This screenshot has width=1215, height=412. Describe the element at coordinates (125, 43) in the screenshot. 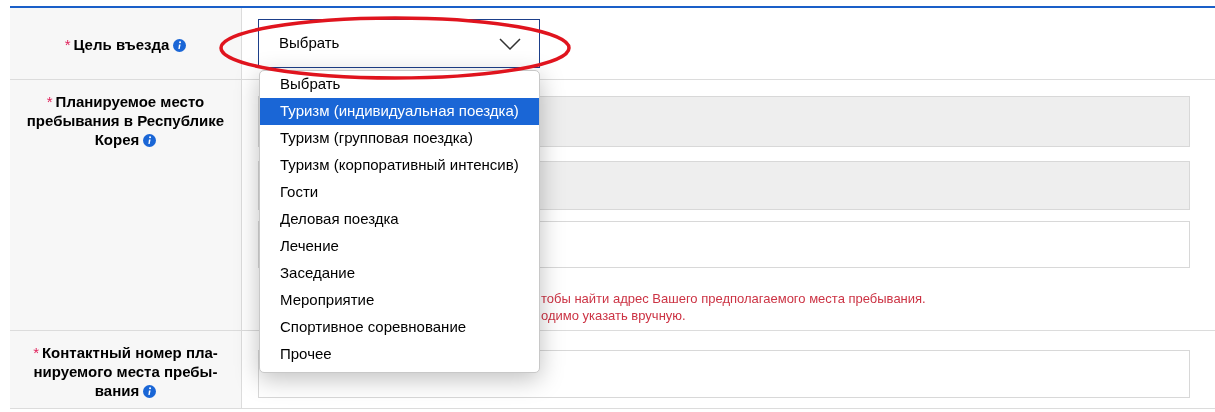

I see `field-label: * Цель въезда` at that location.